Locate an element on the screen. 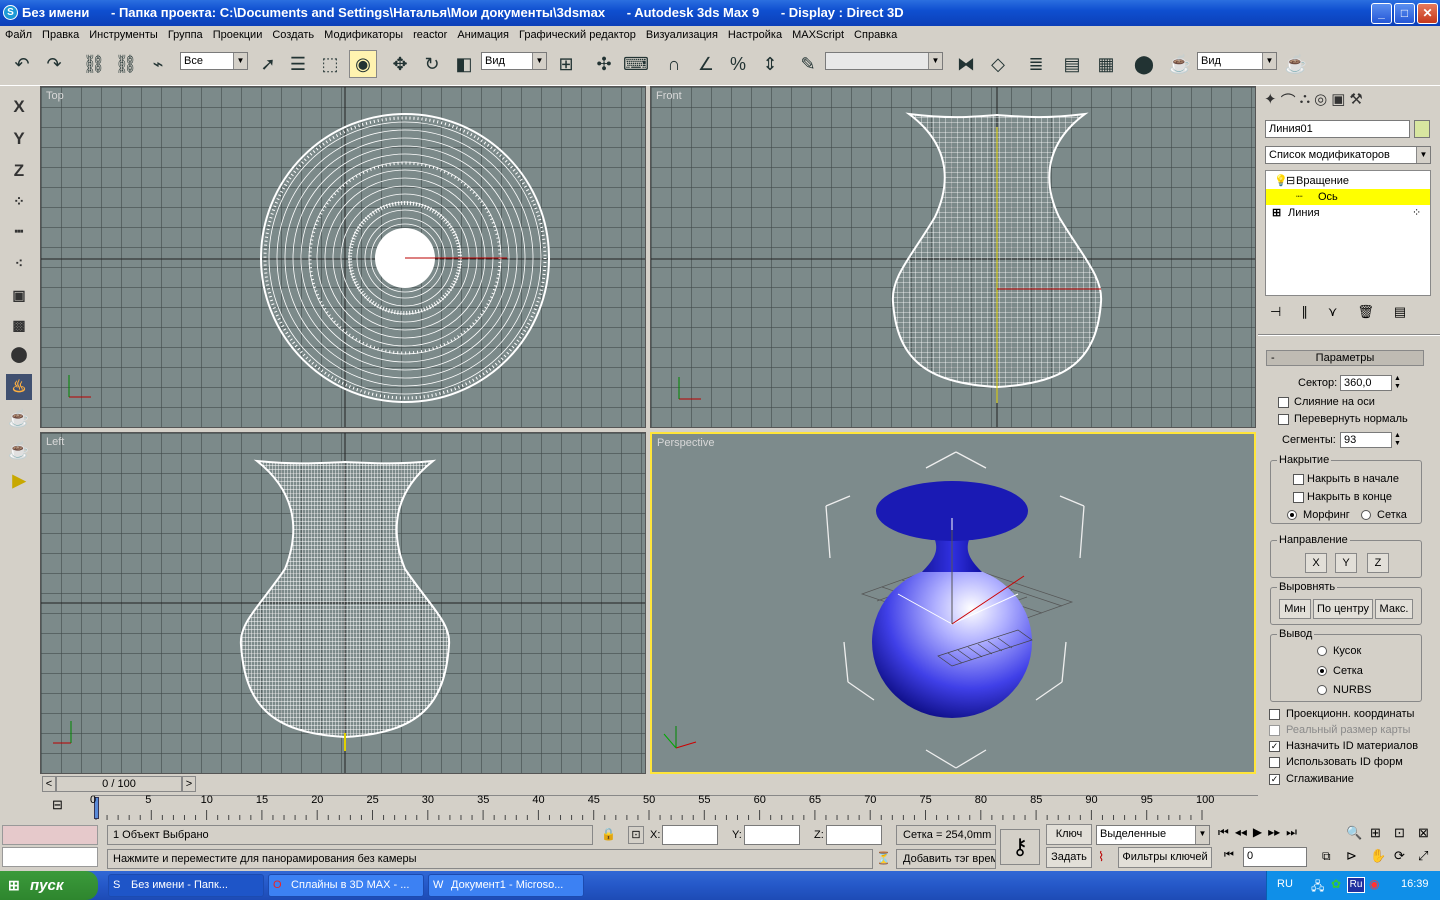 This screenshot has width=1440, height=900. selection-filter-dropdown: Все ▼ is located at coordinates (214, 61).